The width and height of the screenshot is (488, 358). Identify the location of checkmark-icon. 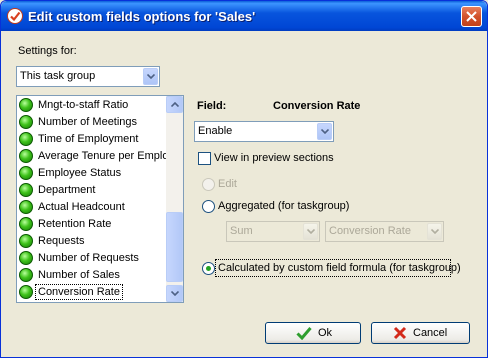
(304, 333).